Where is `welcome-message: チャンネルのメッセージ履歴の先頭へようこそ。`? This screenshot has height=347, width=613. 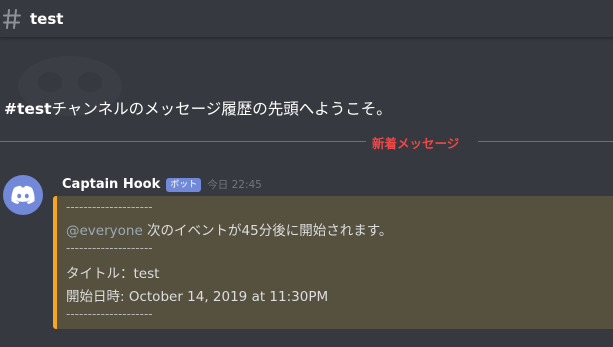 welcome-message: チャンネルのメッセージ履歴の先頭へようこそ。 is located at coordinates (221, 109).